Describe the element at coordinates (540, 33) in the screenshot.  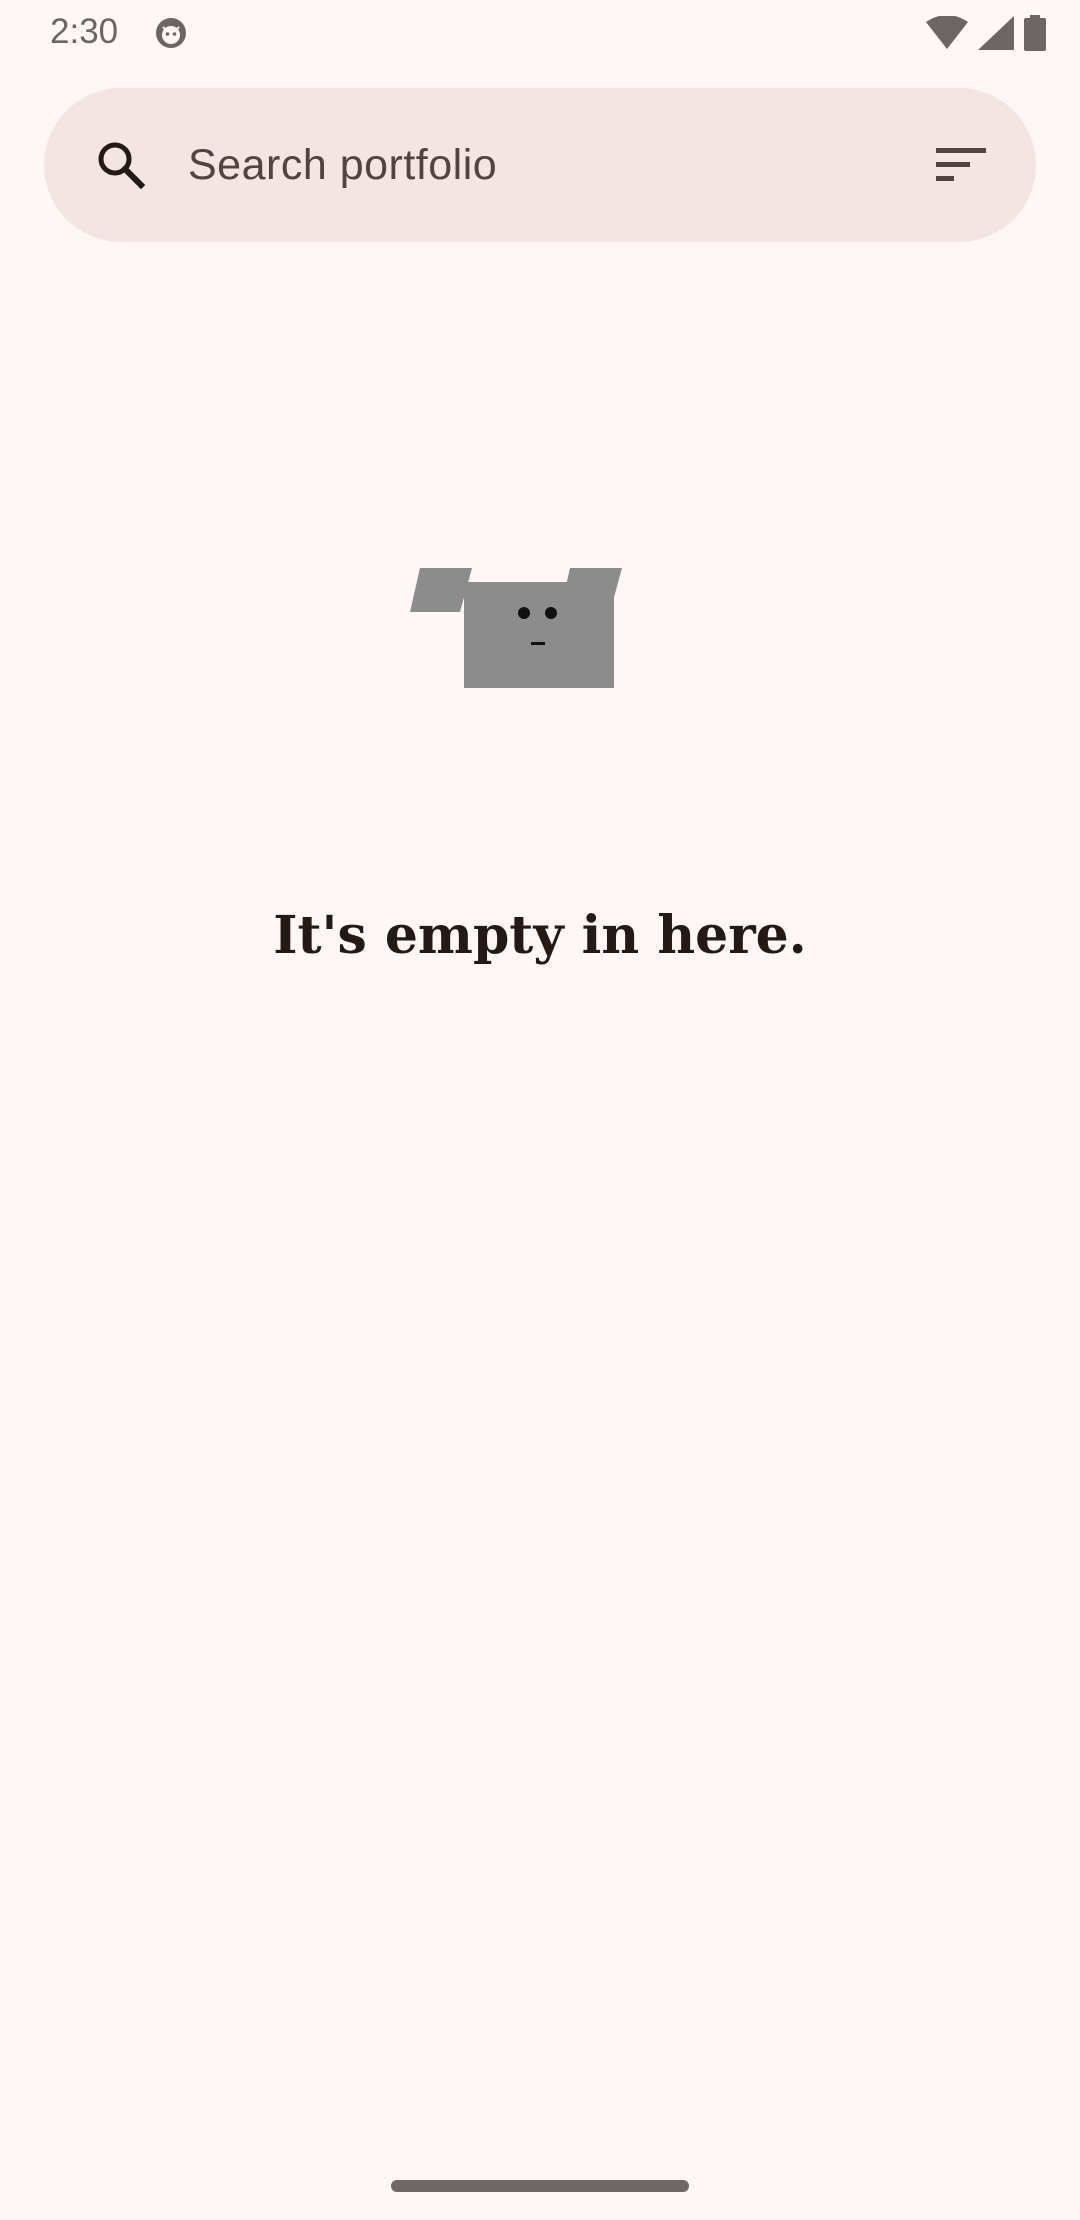
I see `status-bar: 2:30` at that location.